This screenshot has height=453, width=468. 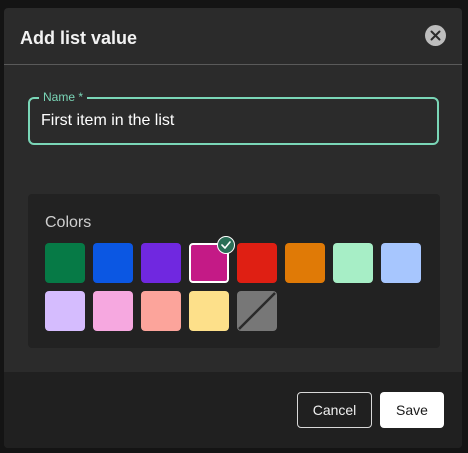 I want to click on name-field-label: Name *, so click(x=63, y=97).